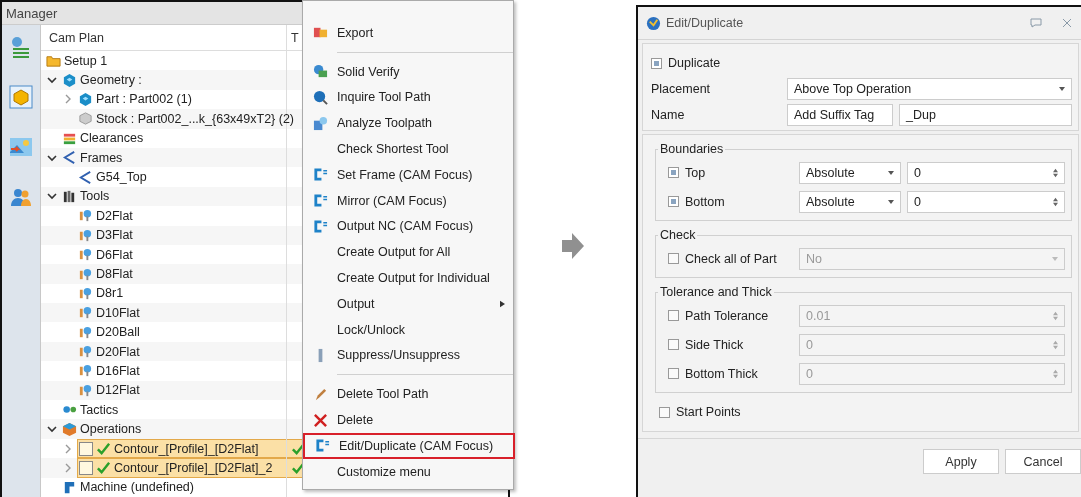  What do you see at coordinates (681, 89) in the screenshot?
I see `field-label: Placement` at bounding box center [681, 89].